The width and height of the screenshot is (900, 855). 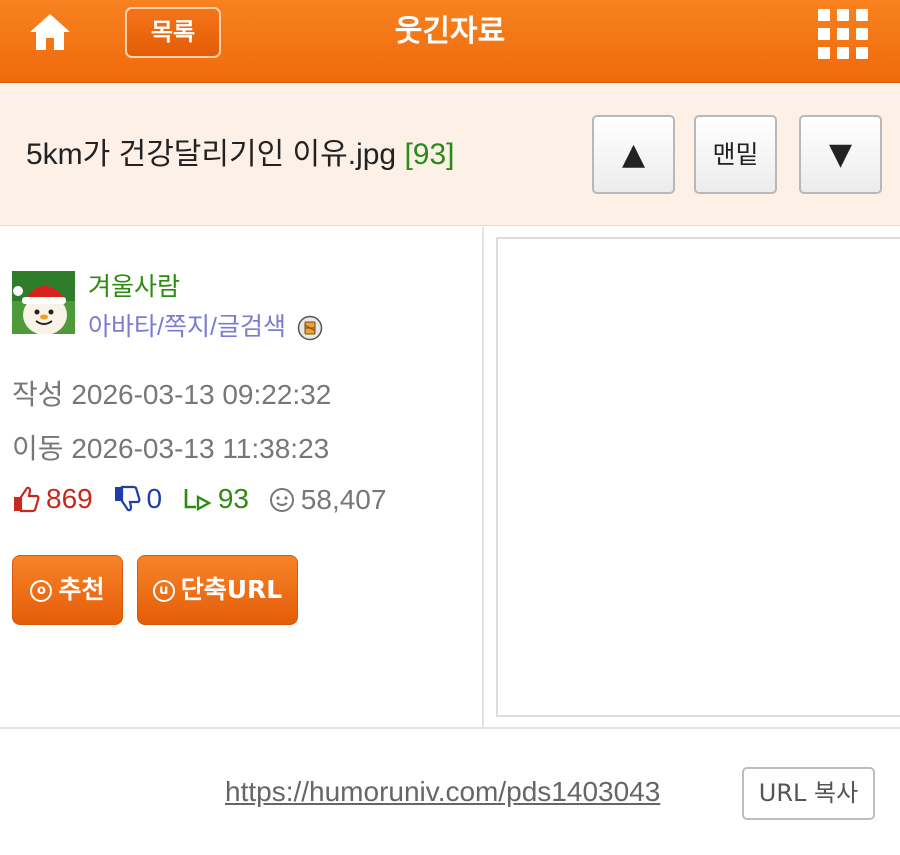 I want to click on view-count: 58,407, so click(x=328, y=500).